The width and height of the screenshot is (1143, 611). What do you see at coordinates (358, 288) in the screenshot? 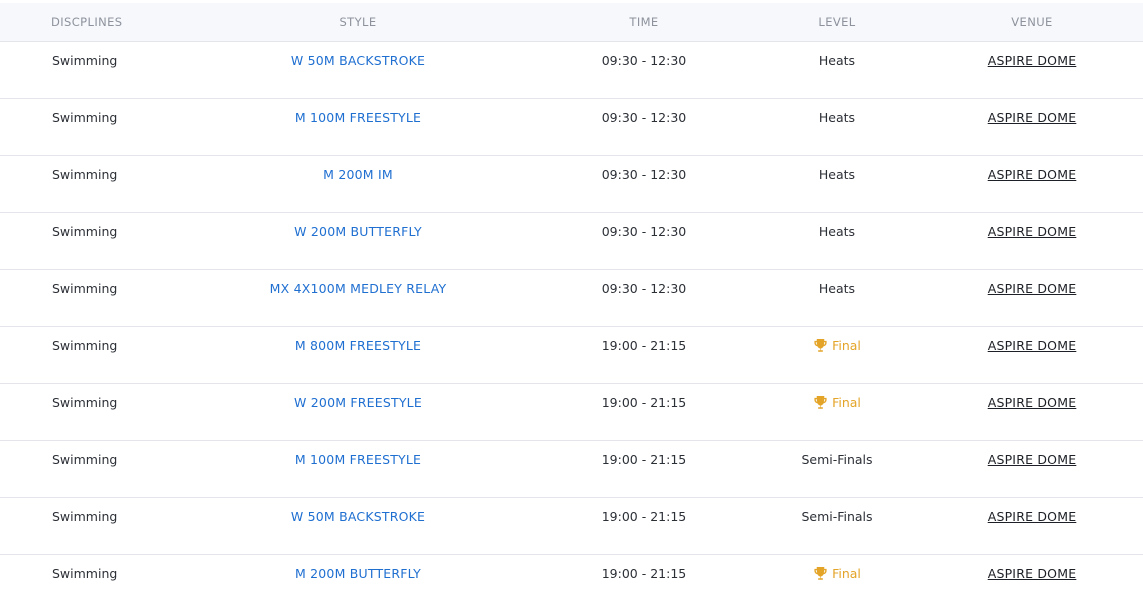
I see `style-link: MX 4X100M MEDLEY RELAY` at bounding box center [358, 288].